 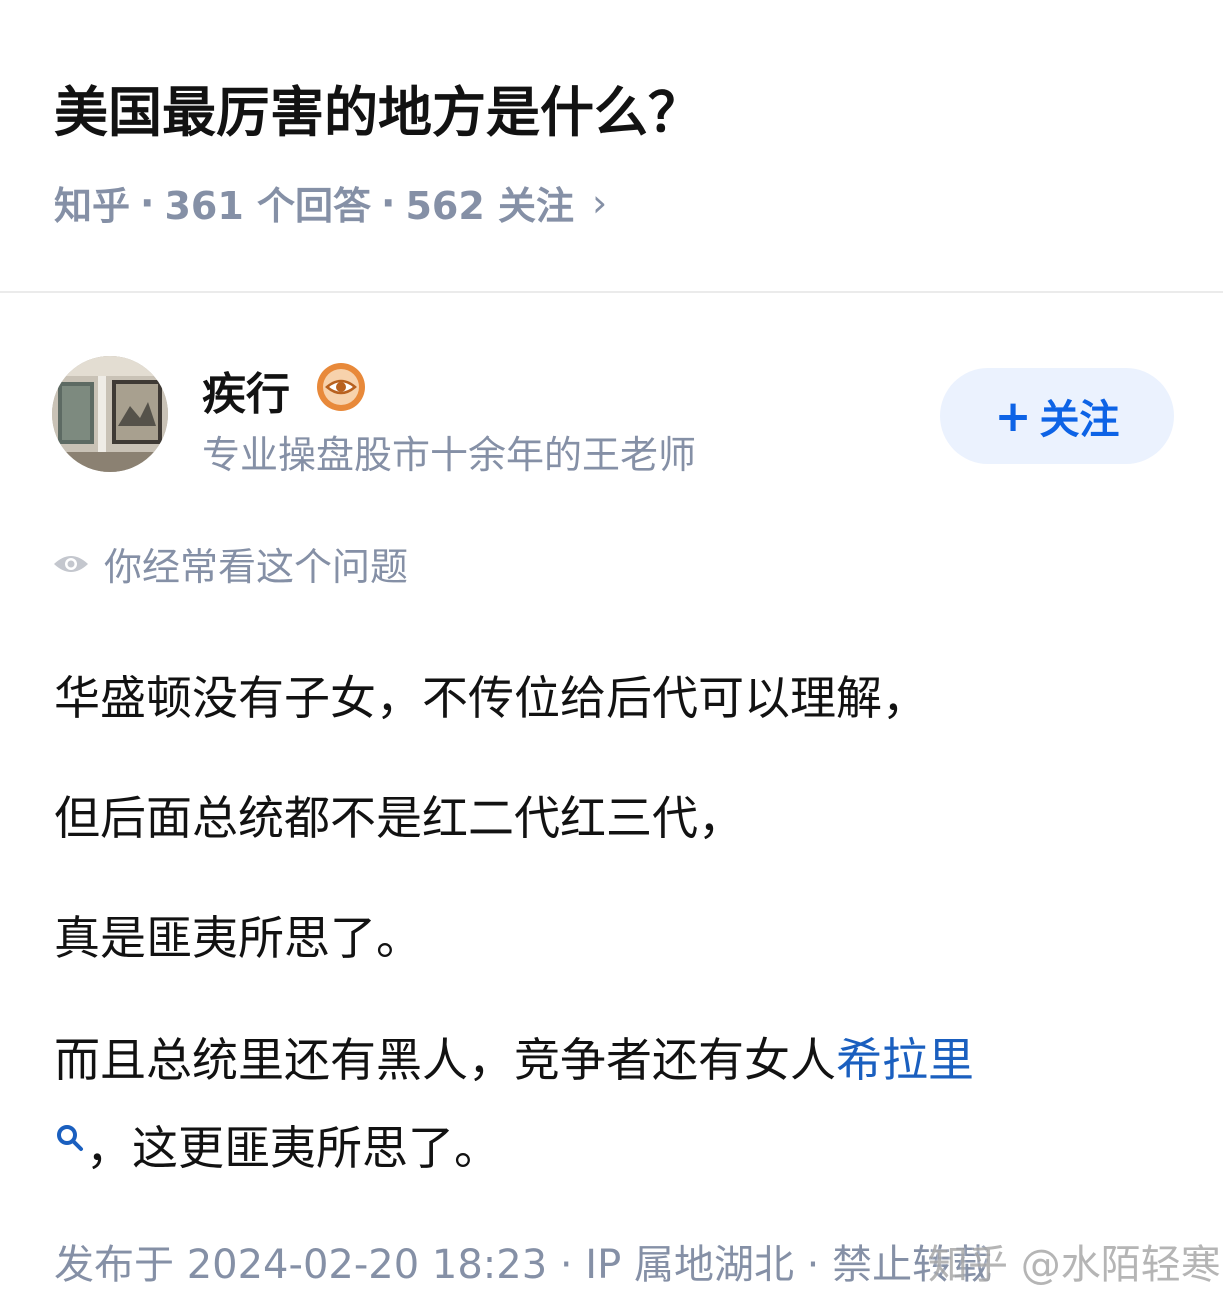 What do you see at coordinates (378, 107) in the screenshot?
I see `question-title: 美国最厉害的地方是什么？` at bounding box center [378, 107].